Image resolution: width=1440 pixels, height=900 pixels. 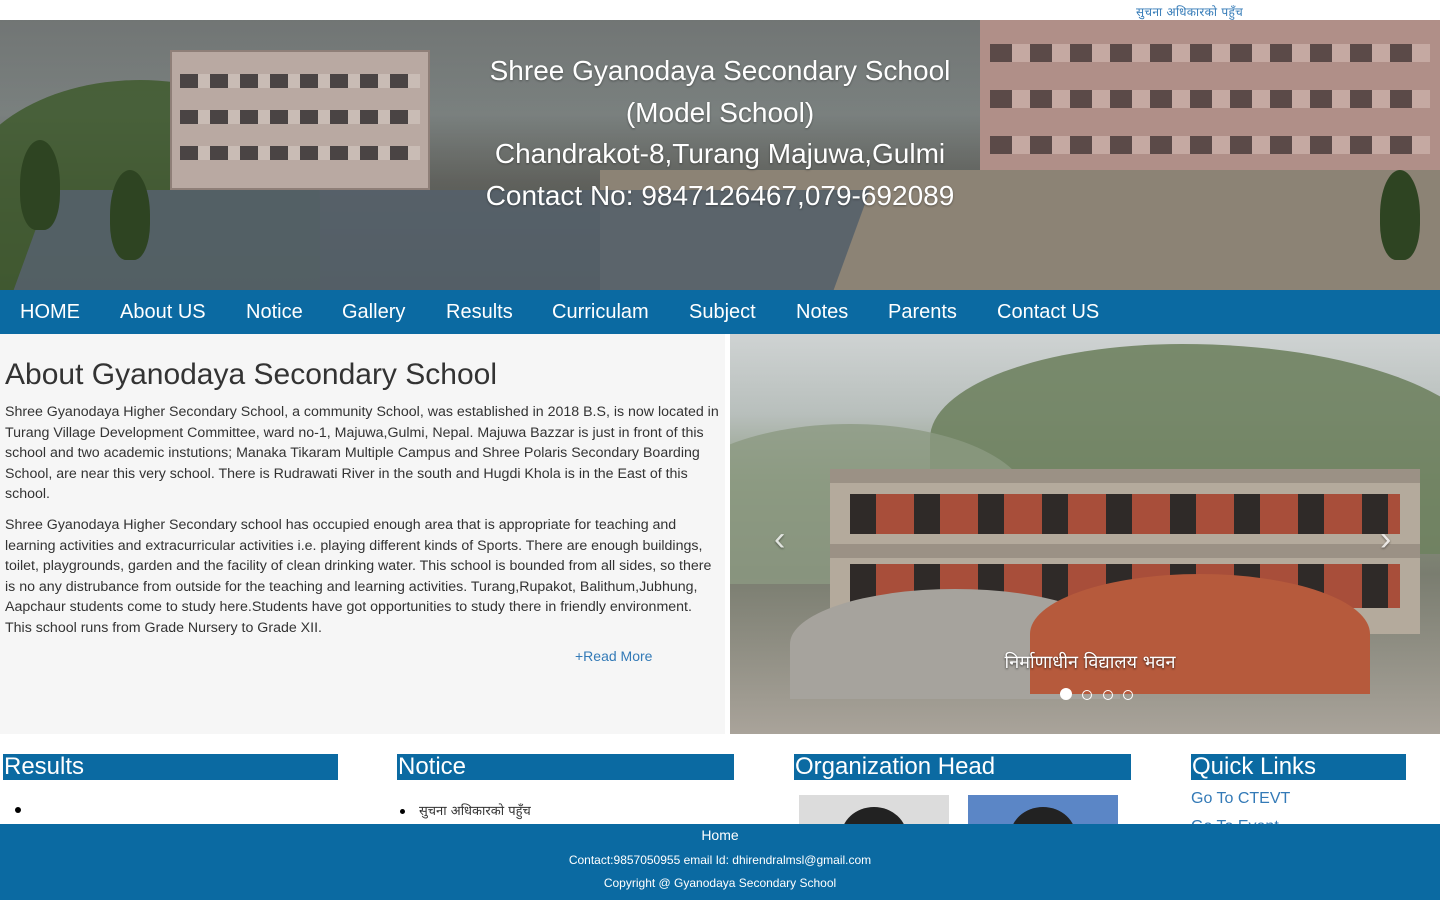 What do you see at coordinates (50, 312) in the screenshot?
I see `nav-home: HOME` at bounding box center [50, 312].